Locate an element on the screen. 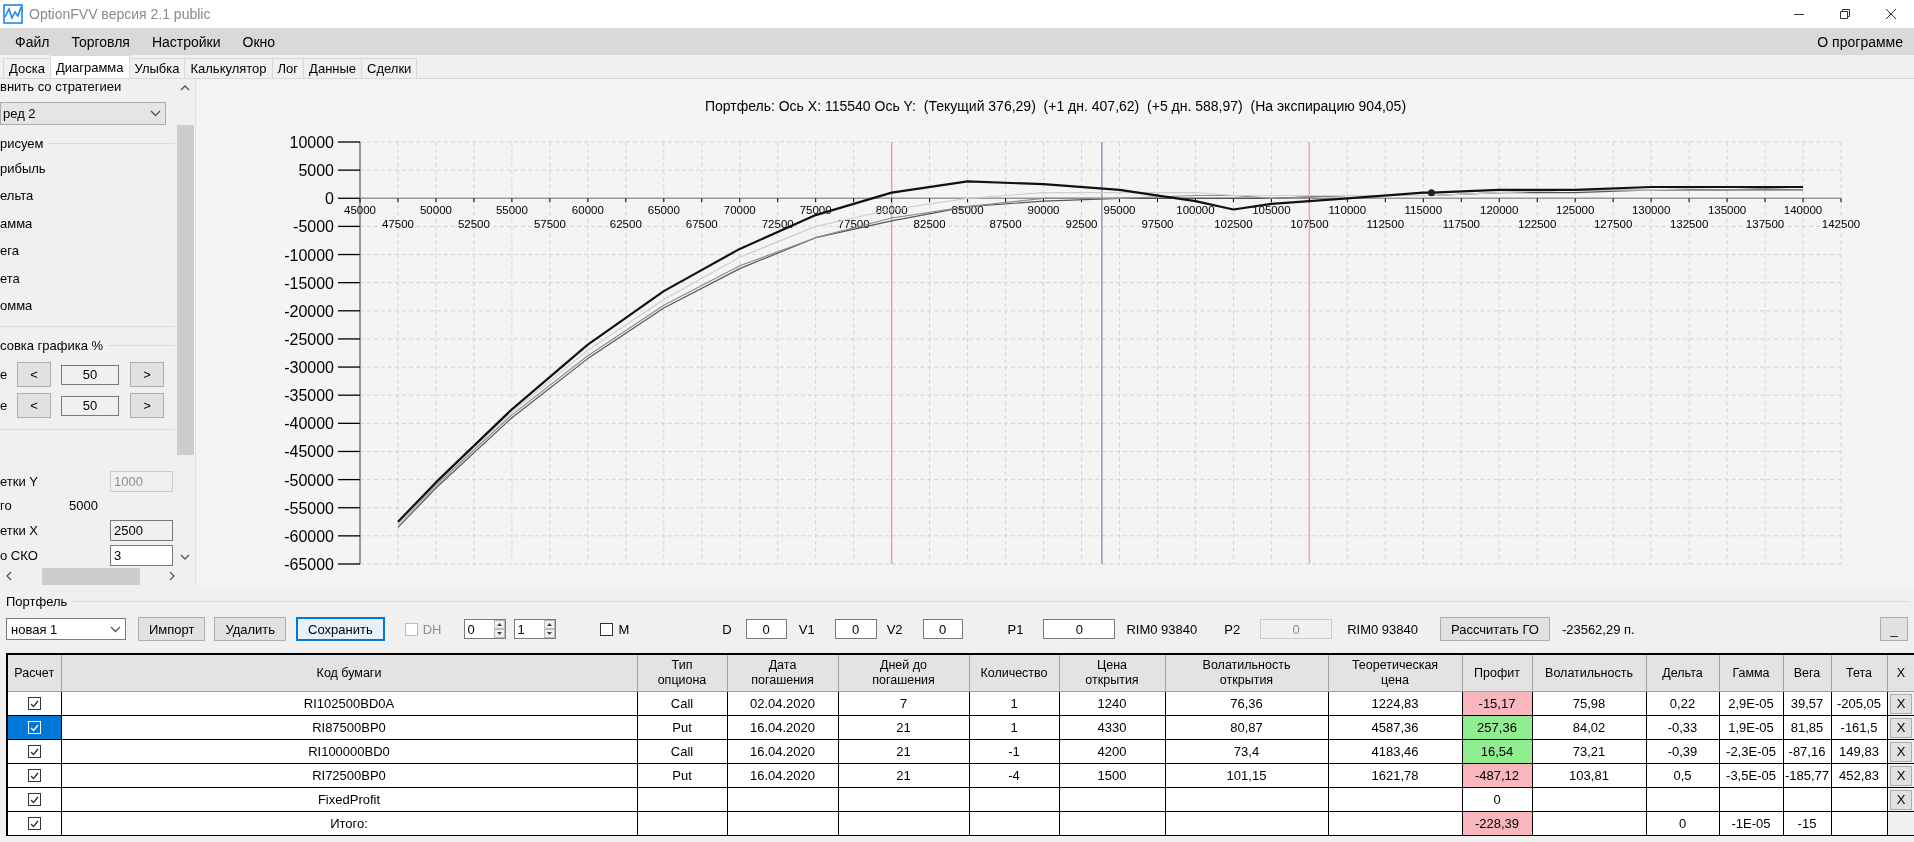 This screenshot has height=842, width=1914. number-spinner: 0 is located at coordinates (485, 629).